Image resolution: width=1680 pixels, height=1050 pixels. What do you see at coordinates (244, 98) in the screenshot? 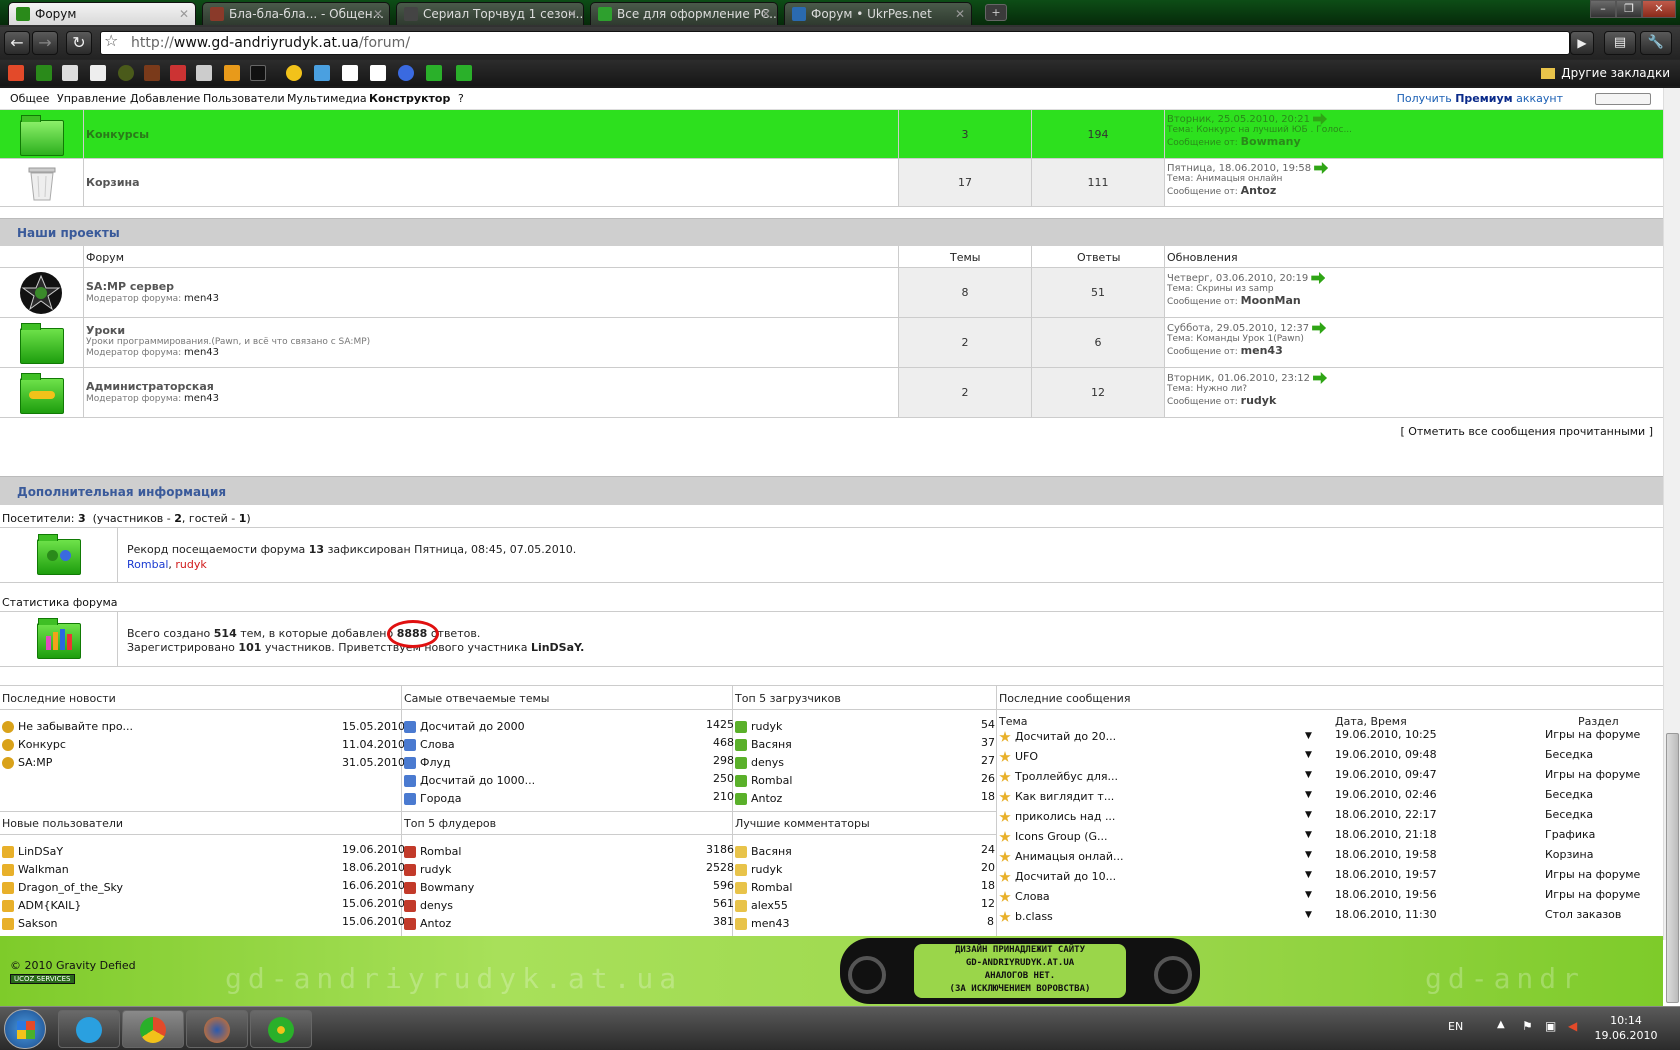
I see `menu-users: Пользователи` at bounding box center [244, 98].